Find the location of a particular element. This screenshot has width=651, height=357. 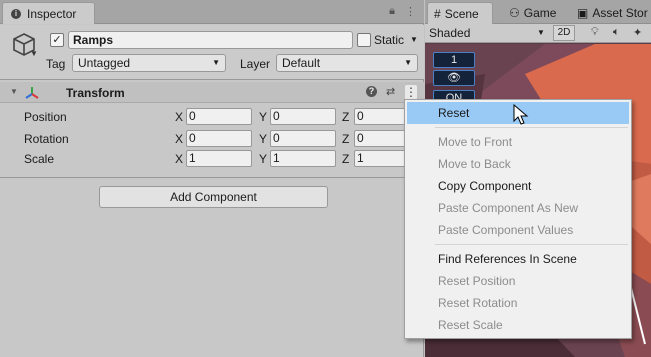

tab-inspector: i Inspector is located at coordinates (48, 13).